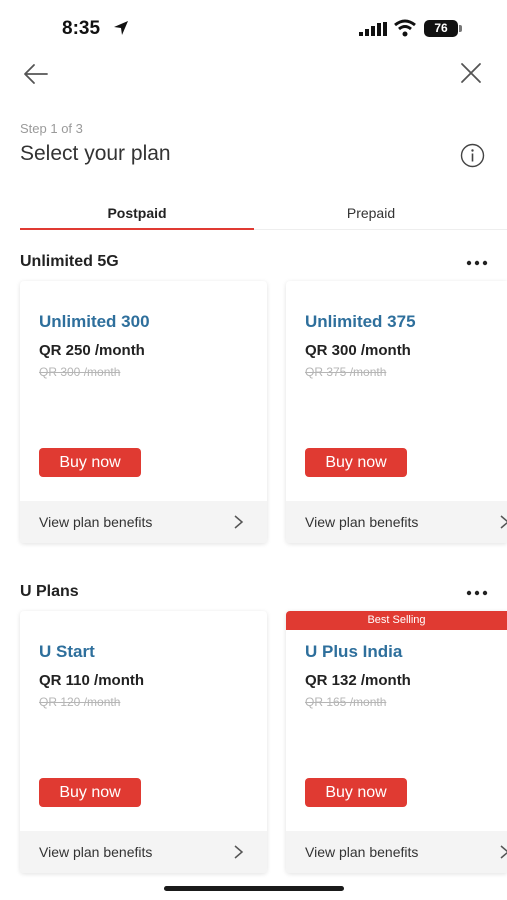 This screenshot has height=900, width=507. What do you see at coordinates (346, 372) in the screenshot?
I see `plan-old-price: QR 375 /month` at bounding box center [346, 372].